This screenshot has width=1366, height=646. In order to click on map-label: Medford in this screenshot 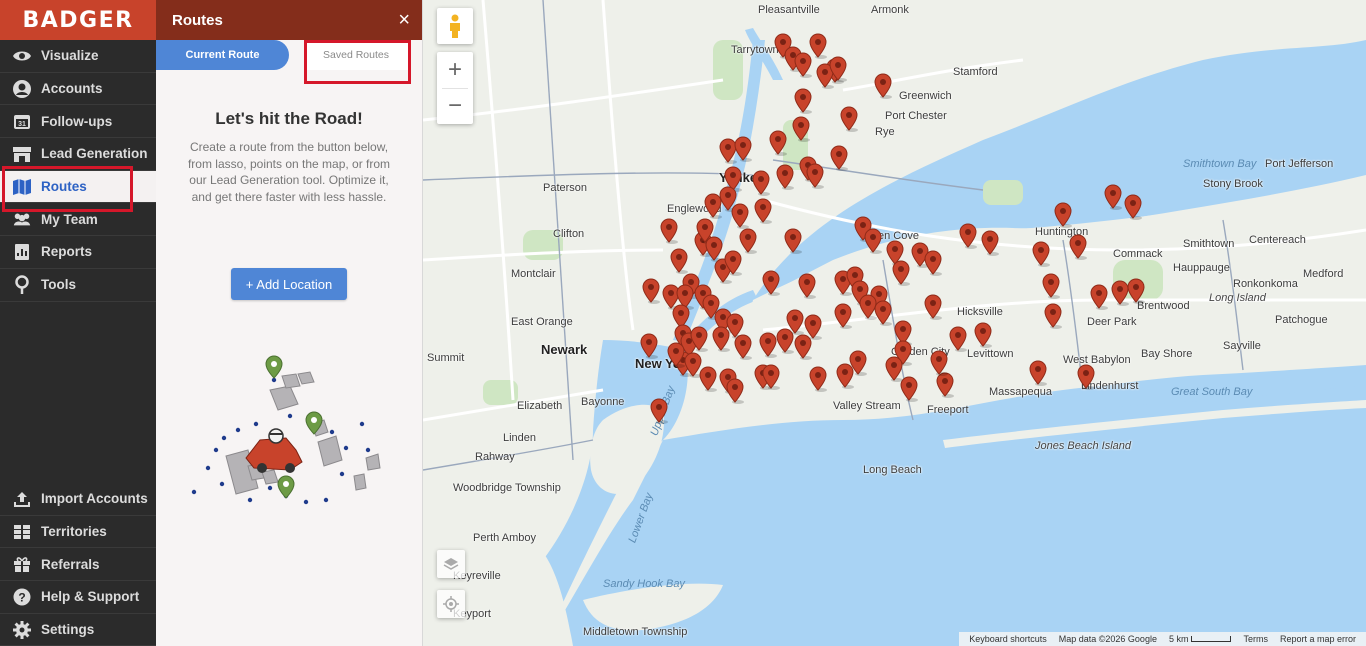, I will do `click(1323, 274)`.